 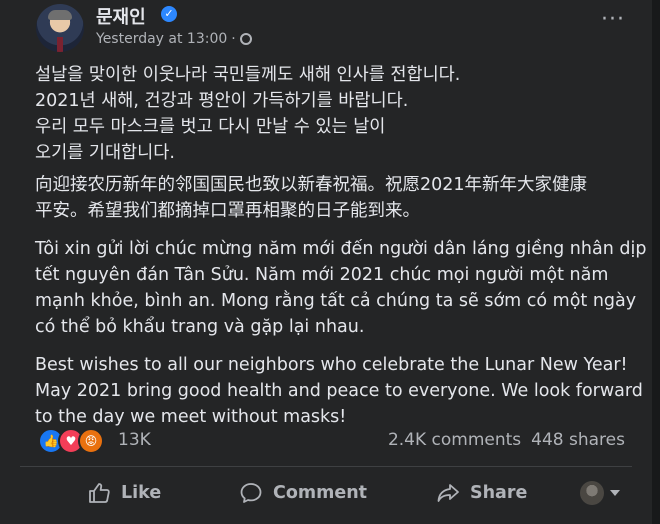 What do you see at coordinates (60, 15) in the screenshot?
I see `avatar-hair` at bounding box center [60, 15].